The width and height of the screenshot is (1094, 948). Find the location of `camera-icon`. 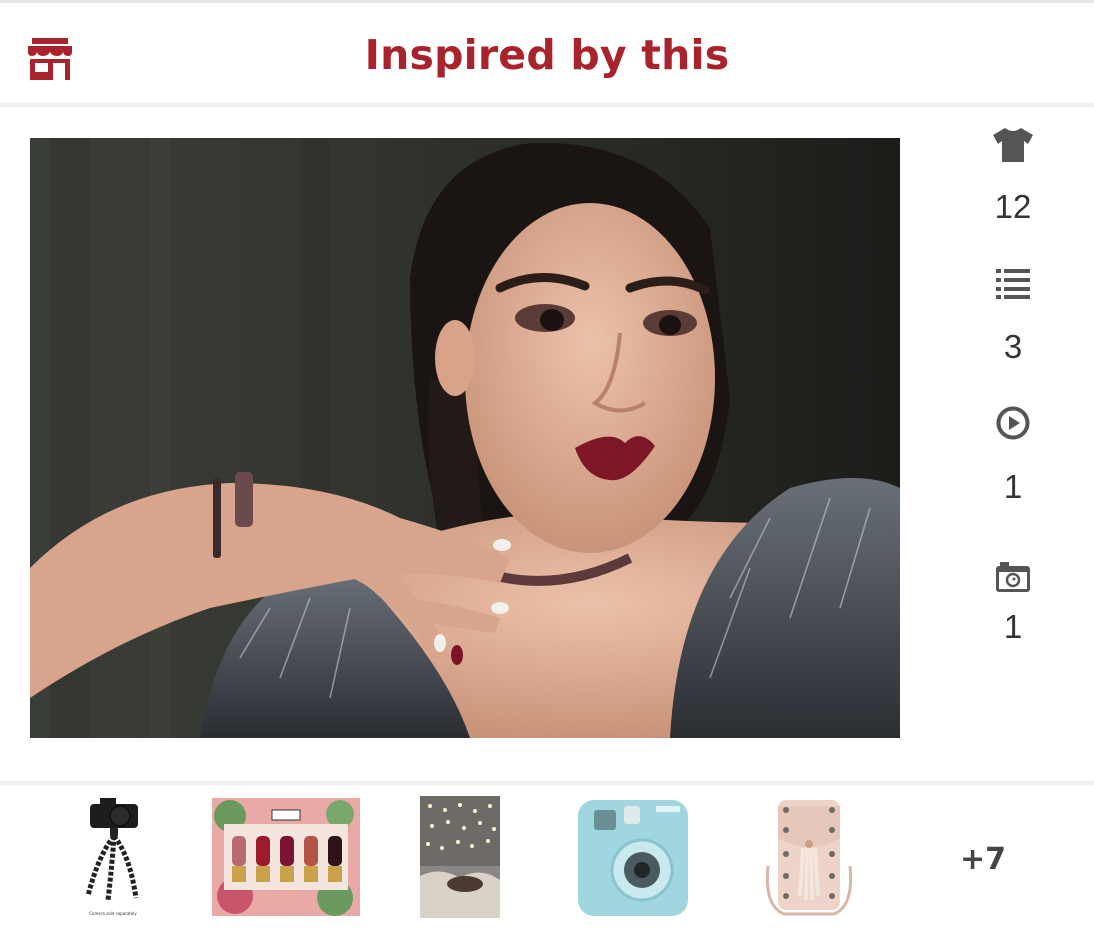

camera-icon is located at coordinates (1013, 579).